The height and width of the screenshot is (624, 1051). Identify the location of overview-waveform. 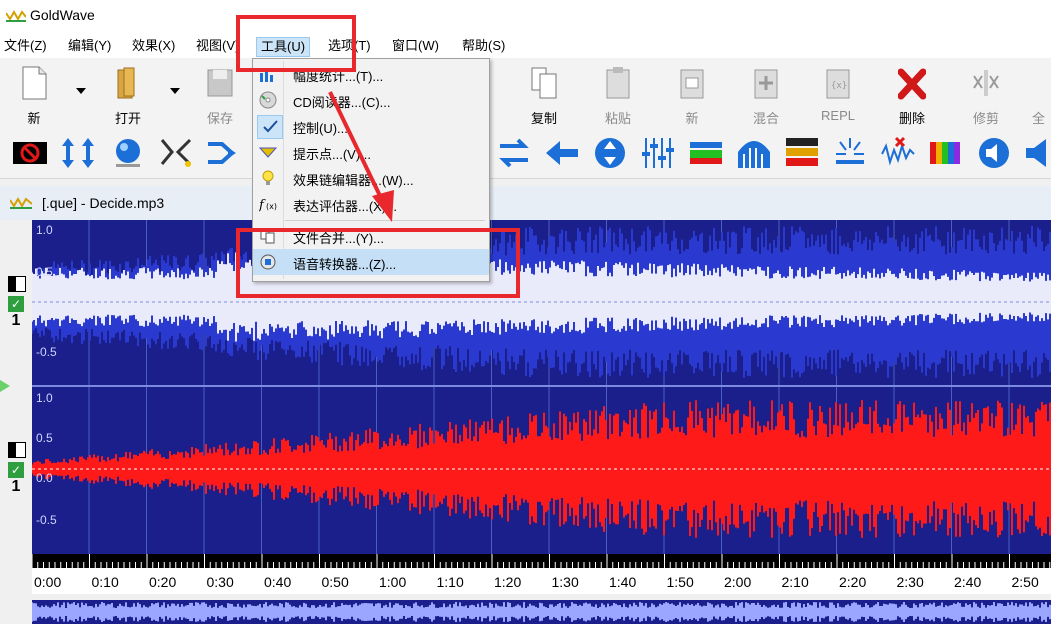
(541, 612).